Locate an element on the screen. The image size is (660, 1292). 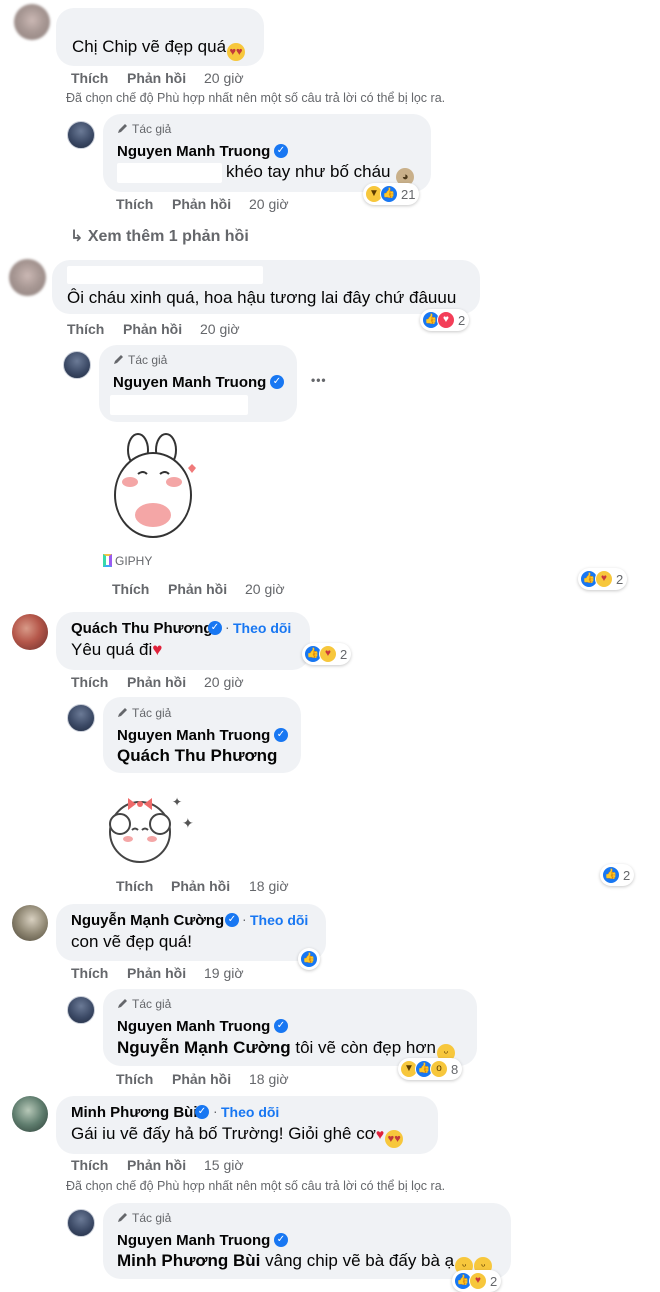
comment-text-content: Gái iu vẽ đấy hả bố Trường! Giỏi ghê cơ is located at coordinates (223, 1133).